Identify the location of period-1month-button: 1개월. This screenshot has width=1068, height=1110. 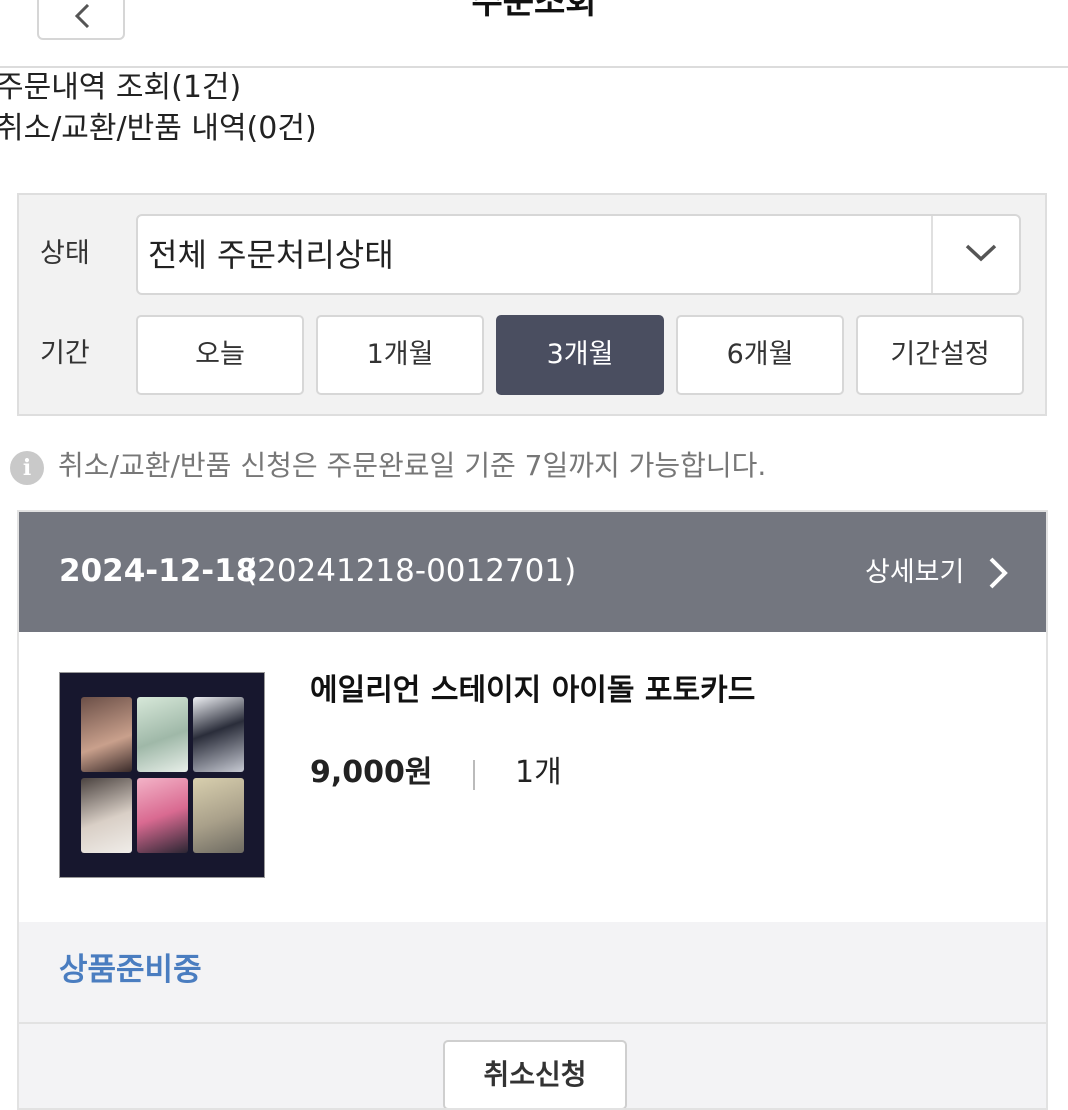
(400, 355).